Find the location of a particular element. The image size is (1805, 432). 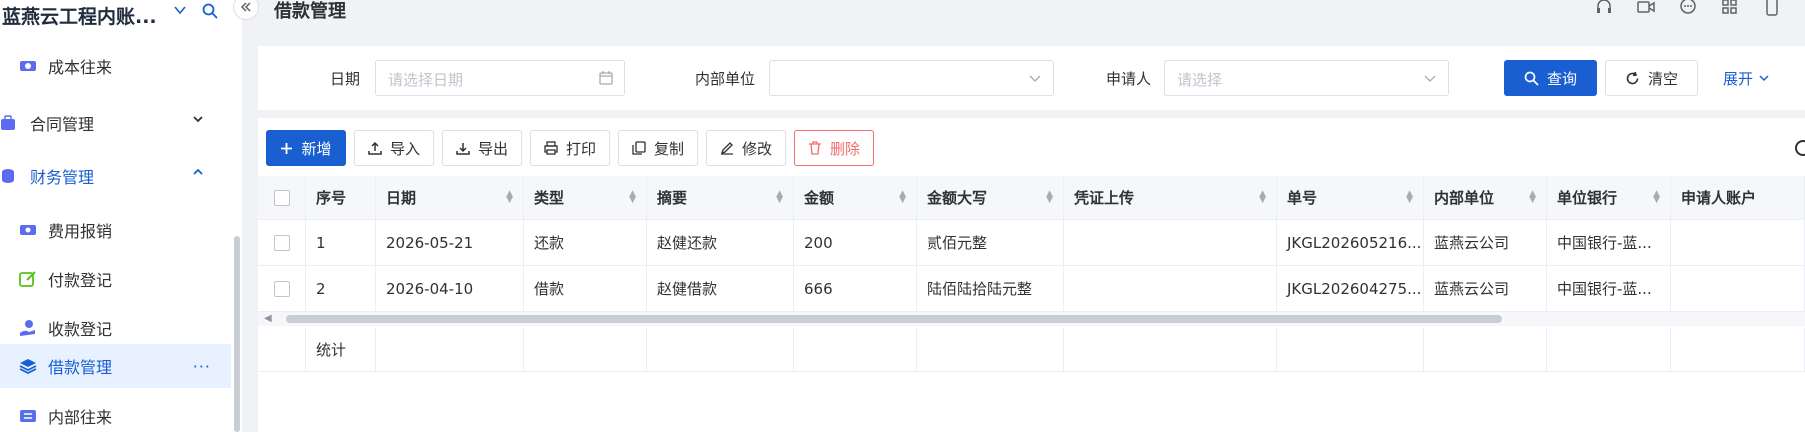

column-header: 申请人账户 is located at coordinates (1738, 197).